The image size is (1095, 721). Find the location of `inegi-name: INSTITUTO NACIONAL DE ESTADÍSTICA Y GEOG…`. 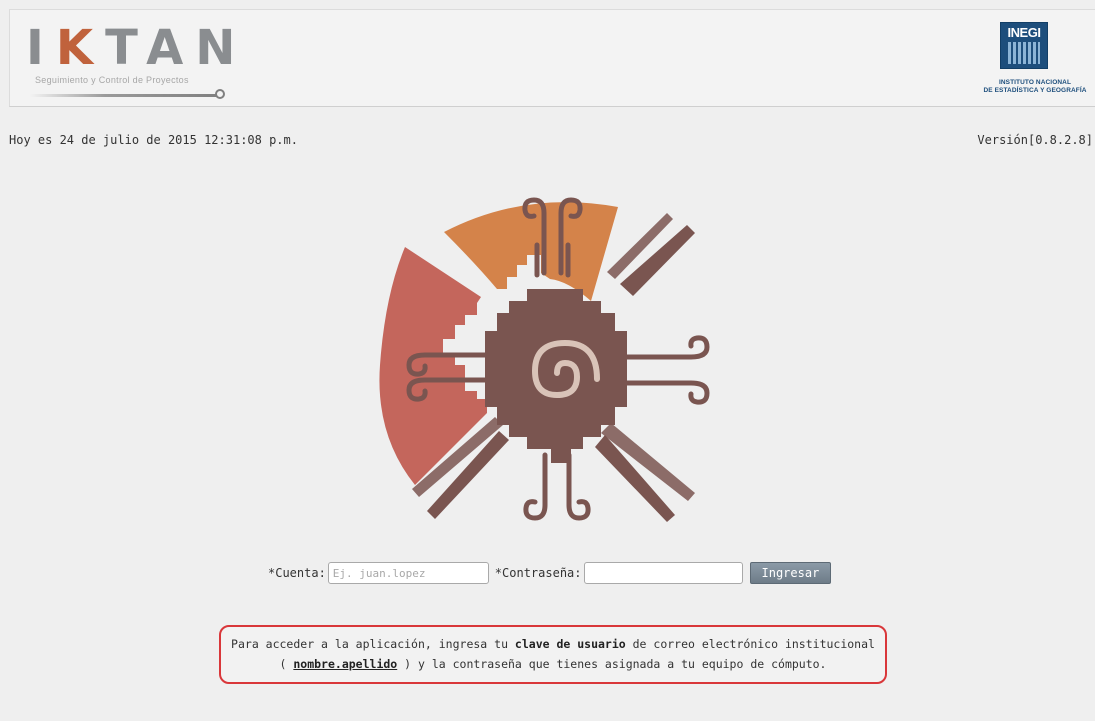

inegi-name: INSTITUTO NACIONAL DE ESTADÍSTICA Y GEOG… is located at coordinates (1032, 87).